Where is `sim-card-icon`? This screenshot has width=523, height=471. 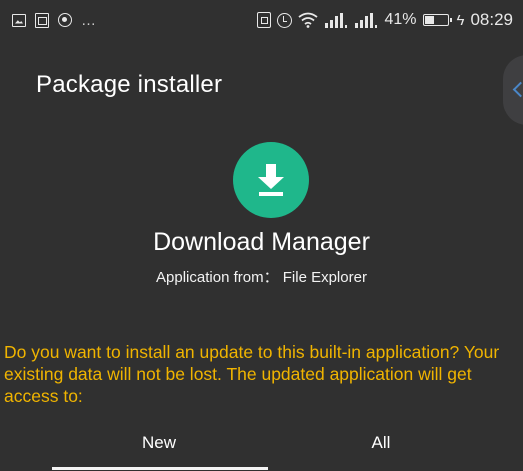 sim-card-icon is located at coordinates (264, 20).